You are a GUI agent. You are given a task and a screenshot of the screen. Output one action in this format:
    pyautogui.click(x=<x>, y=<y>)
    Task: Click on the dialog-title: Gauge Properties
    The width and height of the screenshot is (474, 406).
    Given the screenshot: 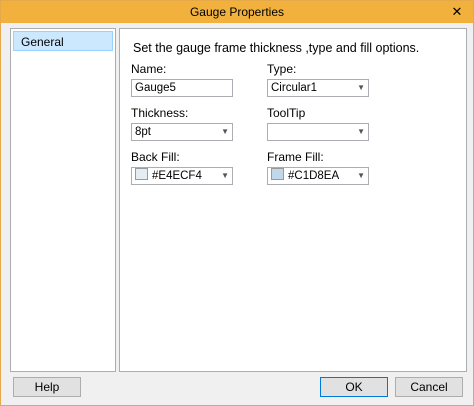 What is the action you would take?
    pyautogui.click(x=237, y=12)
    